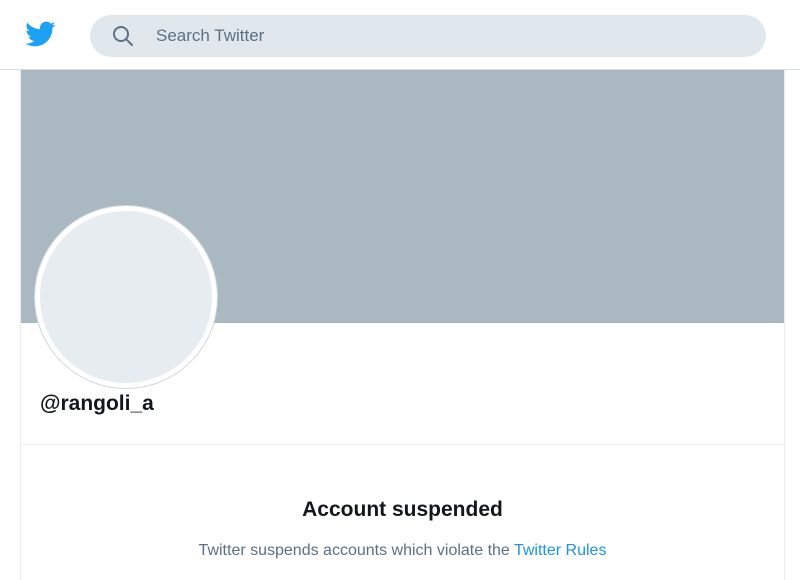 The image size is (800, 580). Describe the element at coordinates (402, 509) in the screenshot. I see `suspended-title: Account suspended` at that location.